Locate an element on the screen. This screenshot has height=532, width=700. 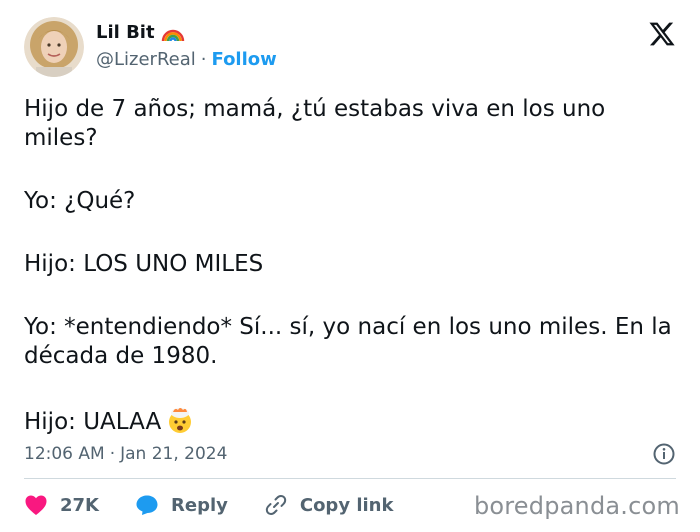
like-count: 27K is located at coordinates (79, 505).